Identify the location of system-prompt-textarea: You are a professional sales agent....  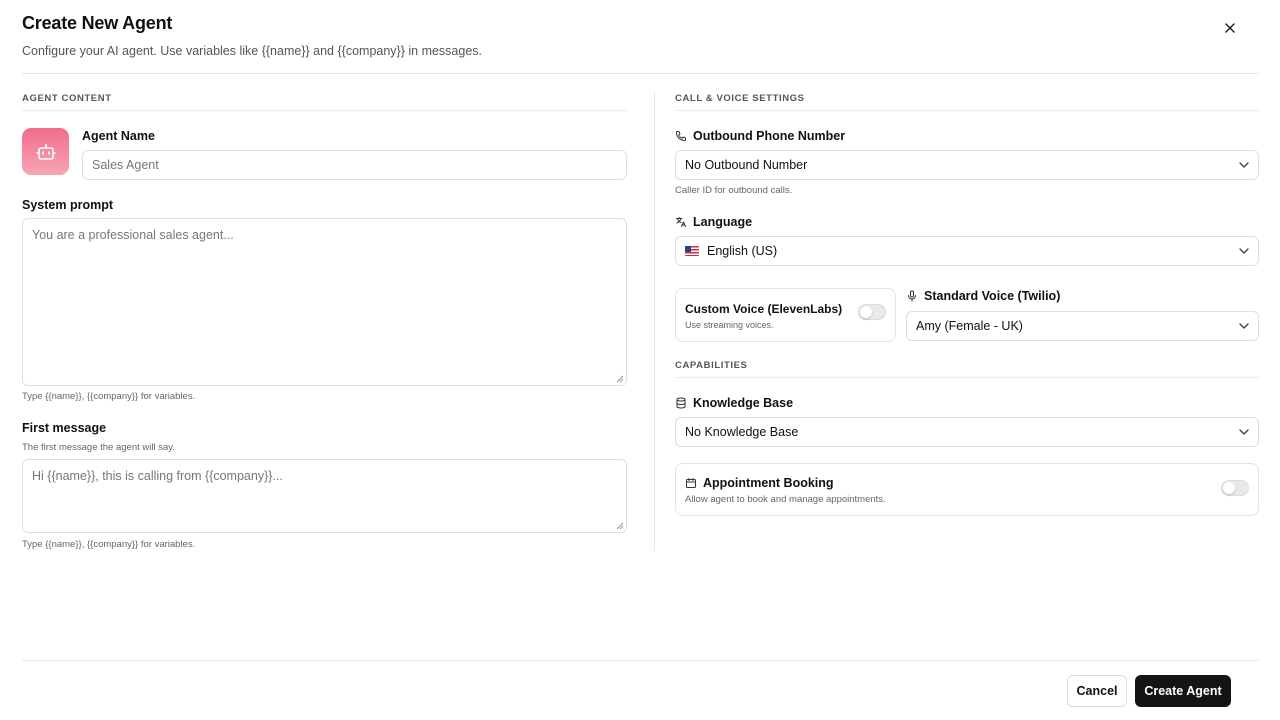
(324, 302).